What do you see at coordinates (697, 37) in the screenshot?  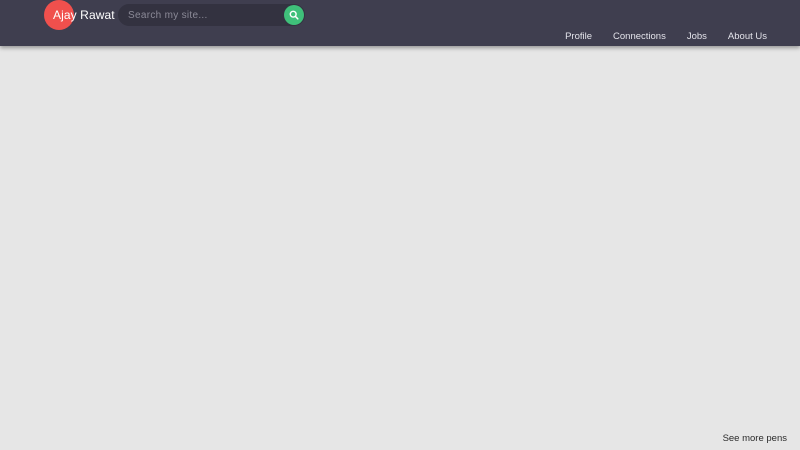 I see `nav-link-jobs: Jobs` at bounding box center [697, 37].